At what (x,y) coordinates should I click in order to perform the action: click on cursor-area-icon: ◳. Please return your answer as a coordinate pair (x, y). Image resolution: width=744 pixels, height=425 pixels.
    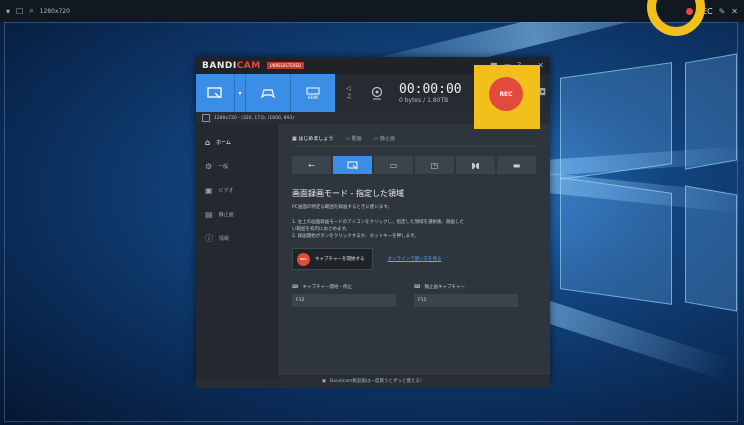
    Looking at the image, I should click on (434, 165).